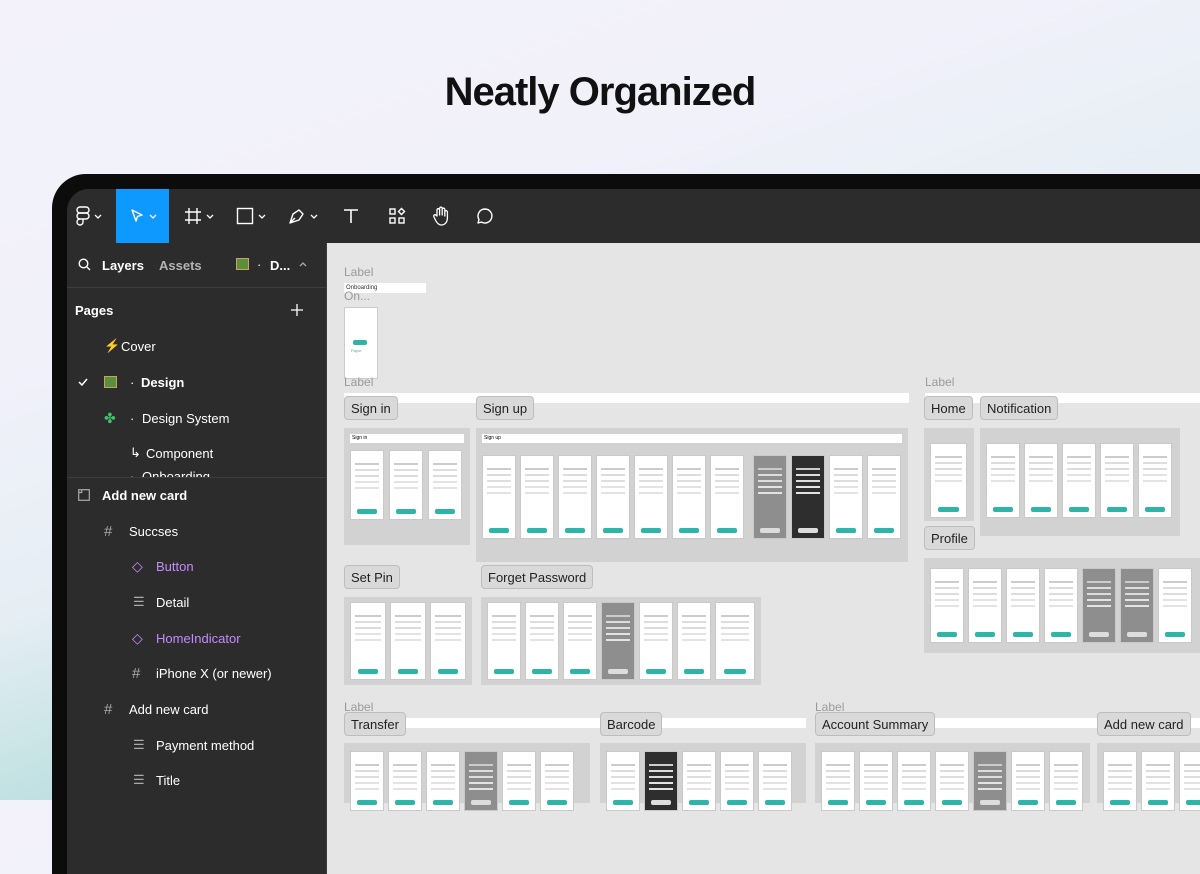  I want to click on chevron-up-icon, so click(303, 264).